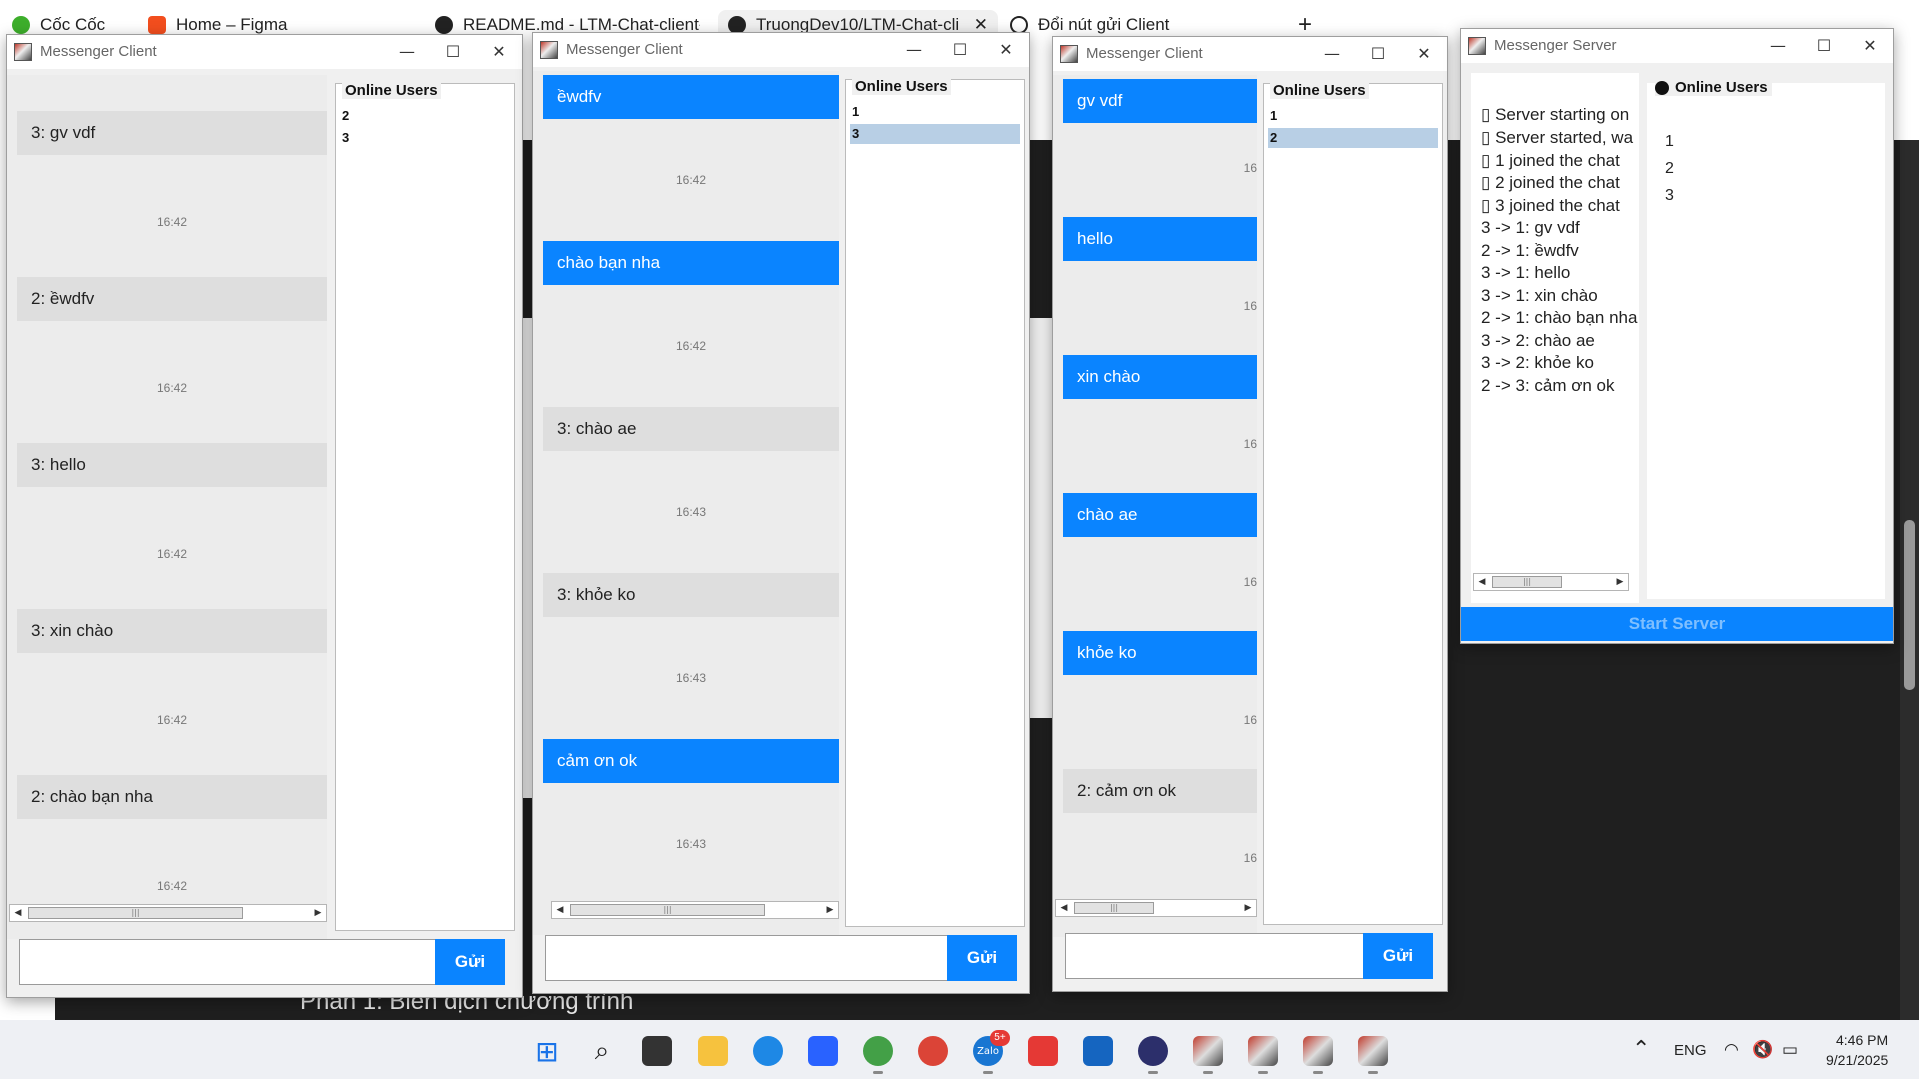  What do you see at coordinates (1762, 1050) in the screenshot?
I see `speaker-muted-icon: 🔇` at bounding box center [1762, 1050].